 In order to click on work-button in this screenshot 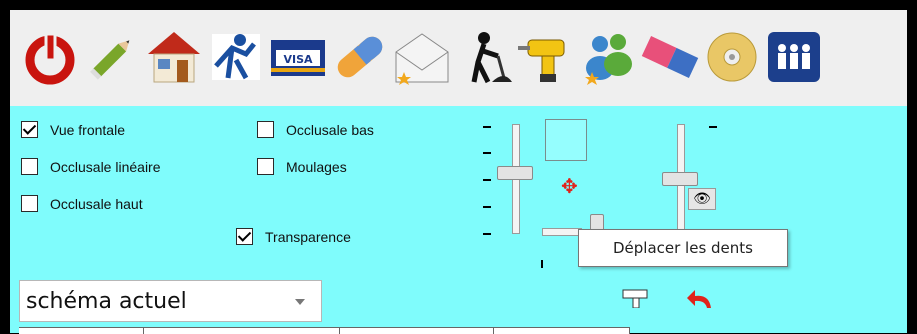, I will do `click(484, 57)`.